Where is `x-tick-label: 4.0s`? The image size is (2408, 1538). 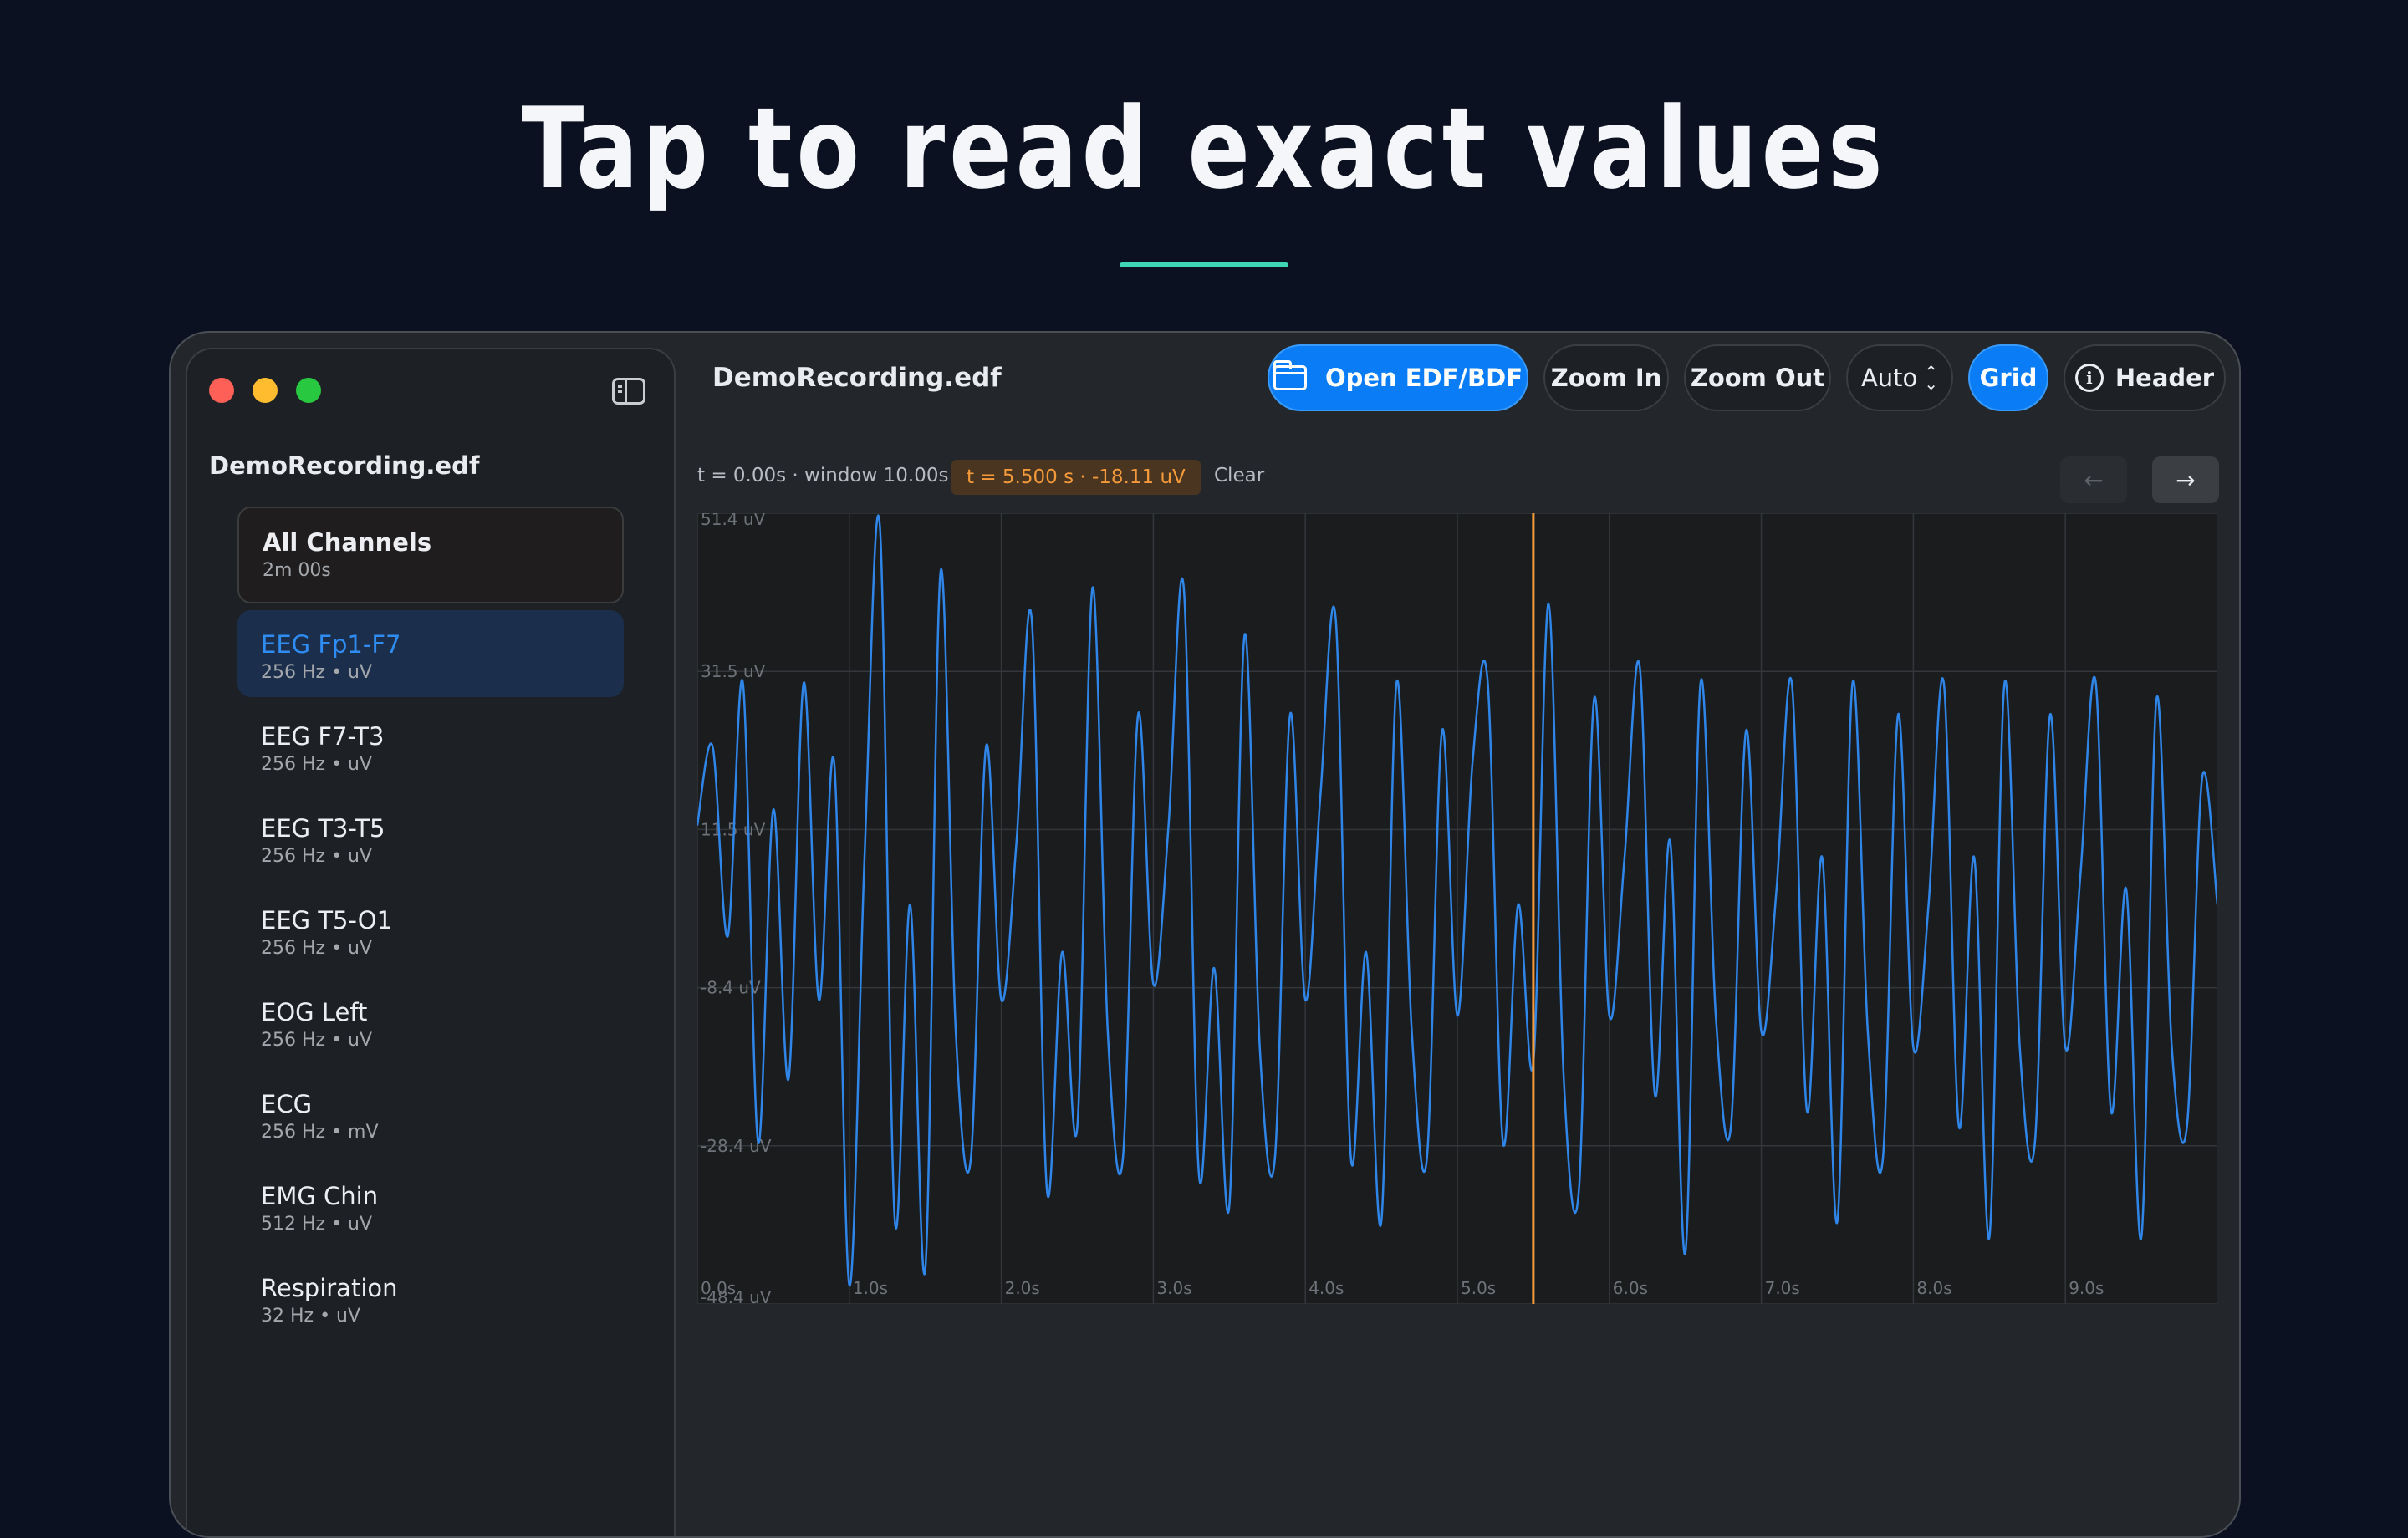 x-tick-label: 4.0s is located at coordinates (1327, 1288).